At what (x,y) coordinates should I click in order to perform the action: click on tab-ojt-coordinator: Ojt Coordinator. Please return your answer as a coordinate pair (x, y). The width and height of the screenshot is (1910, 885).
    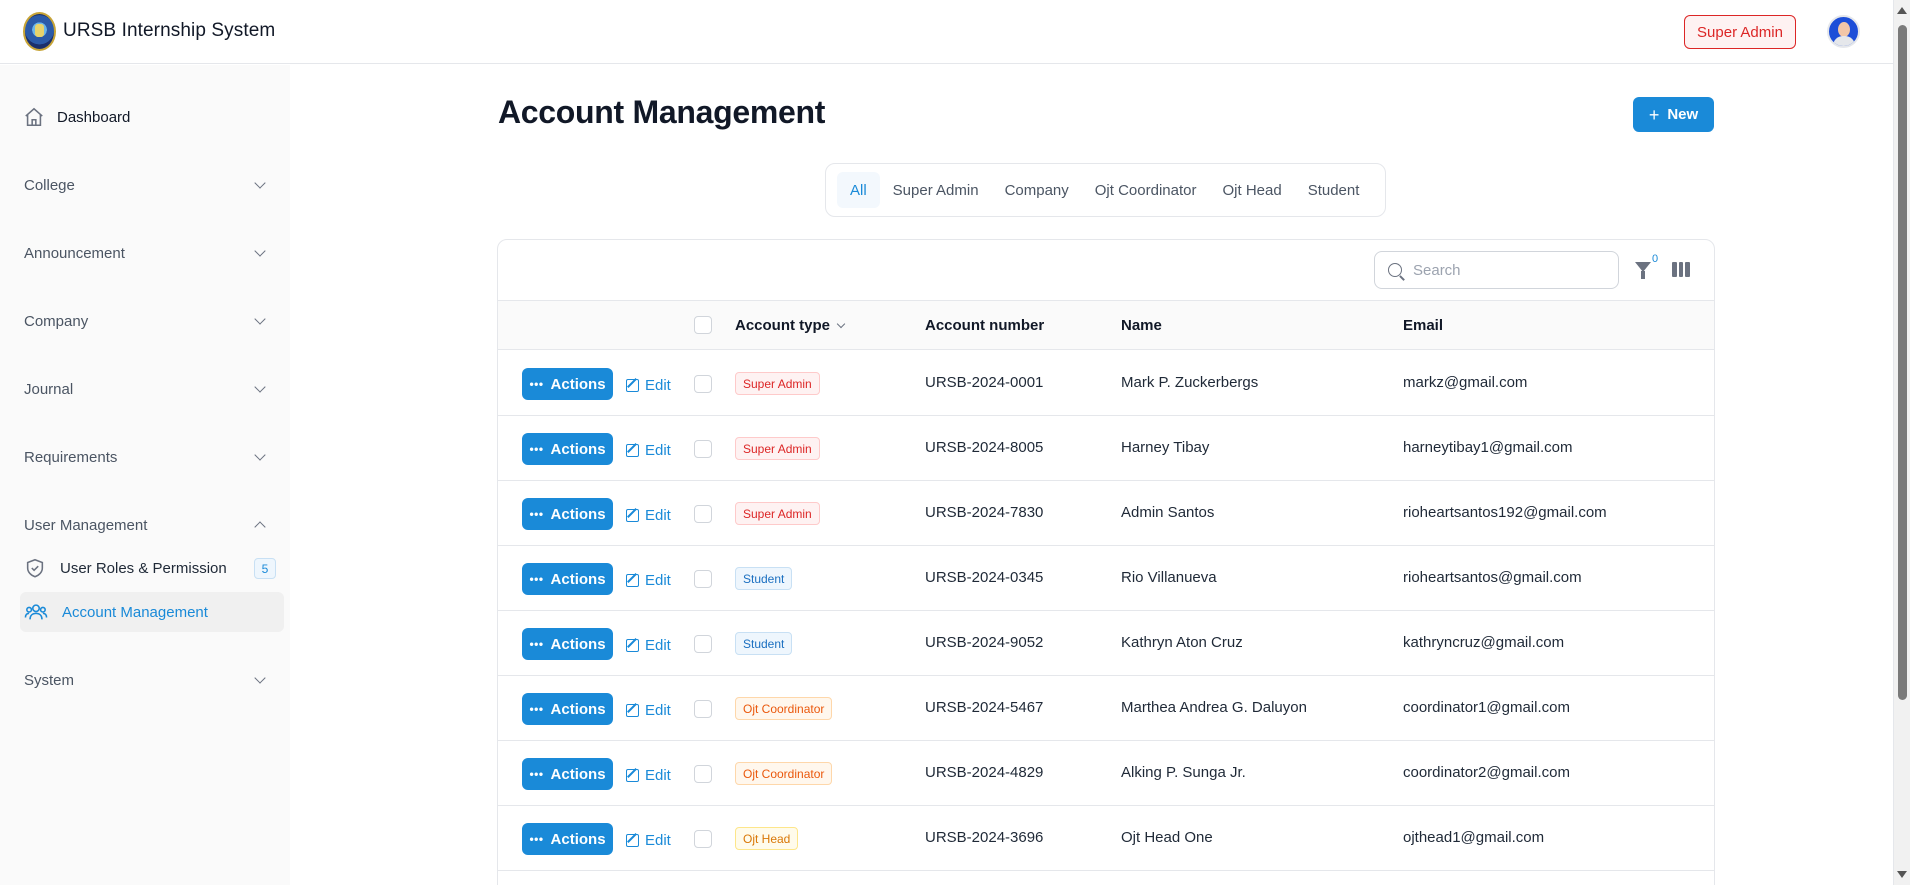
    Looking at the image, I should click on (1146, 190).